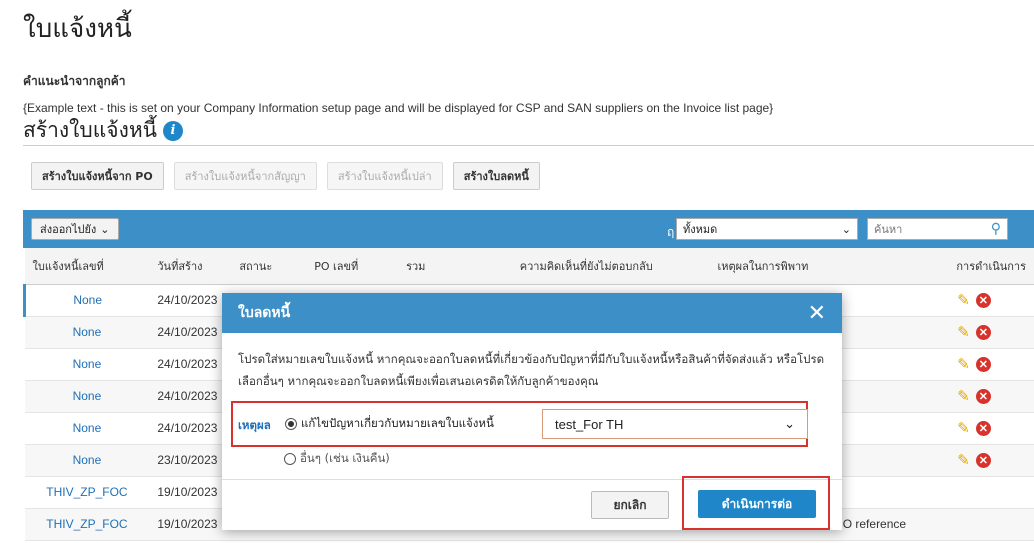 This screenshot has width=1034, height=543. I want to click on proceed-button: ดำเนินการต่อ, so click(757, 504).